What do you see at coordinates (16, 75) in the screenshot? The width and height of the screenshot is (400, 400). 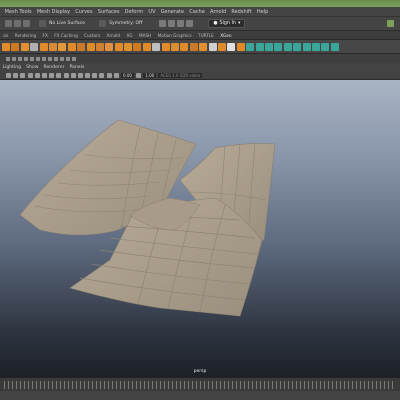 I see `camera-attr-icon` at bounding box center [16, 75].